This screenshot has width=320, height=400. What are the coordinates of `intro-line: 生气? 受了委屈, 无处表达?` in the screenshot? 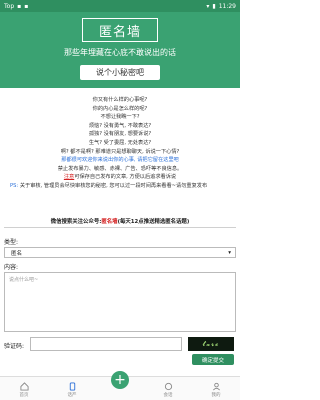 It's located at (120, 142).